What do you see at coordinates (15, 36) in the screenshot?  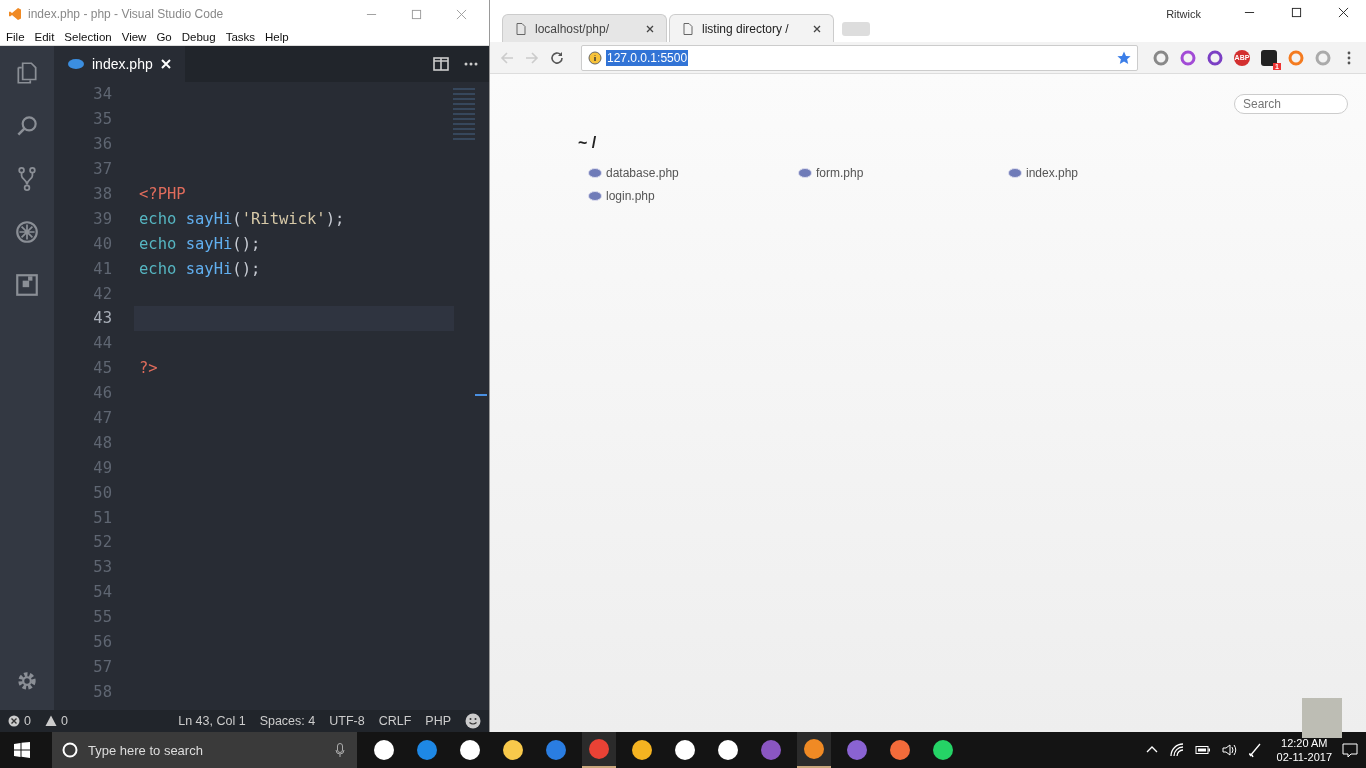 I see `menu-item: File` at bounding box center [15, 36].